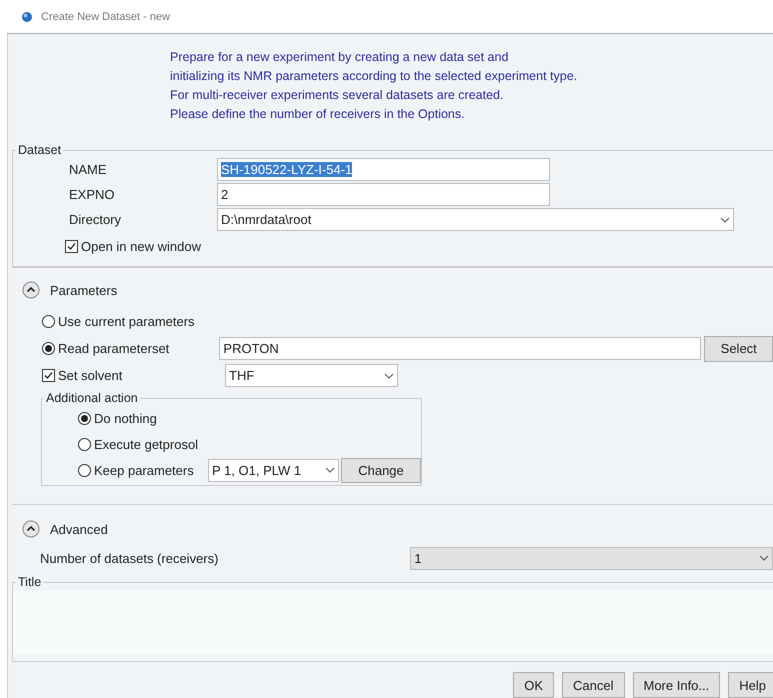  I want to click on dialog-button: Cancel, so click(593, 685).